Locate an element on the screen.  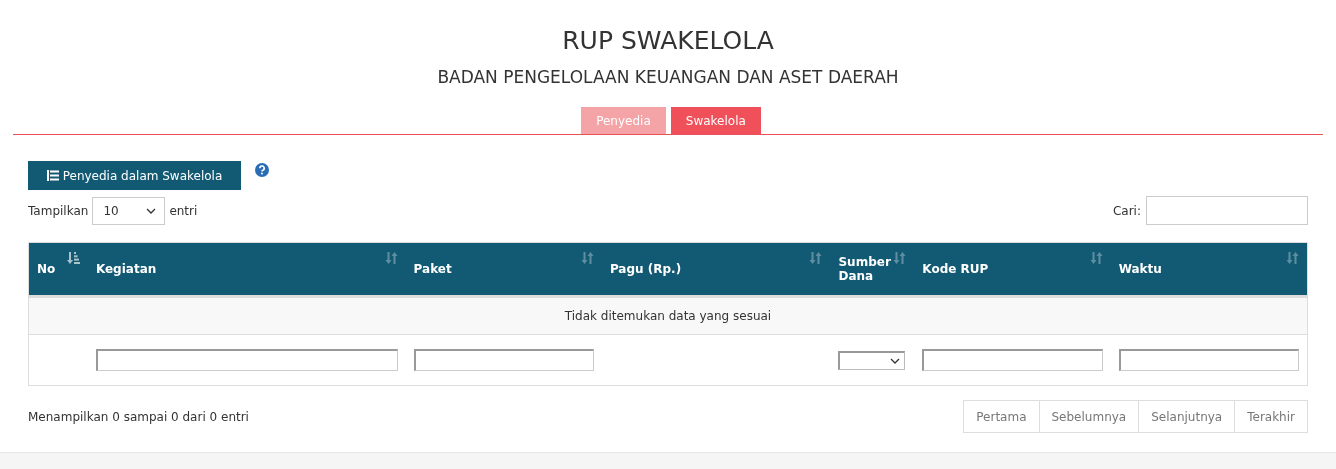
entries-label: entri is located at coordinates (183, 210).